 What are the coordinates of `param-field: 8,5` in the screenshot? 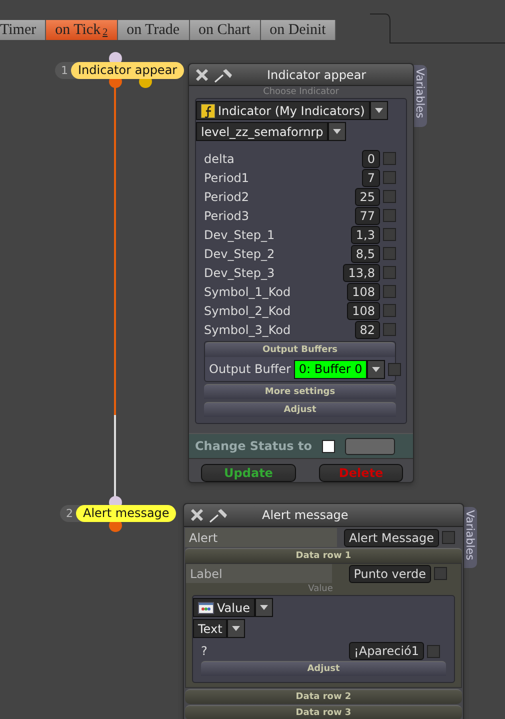 It's located at (365, 253).